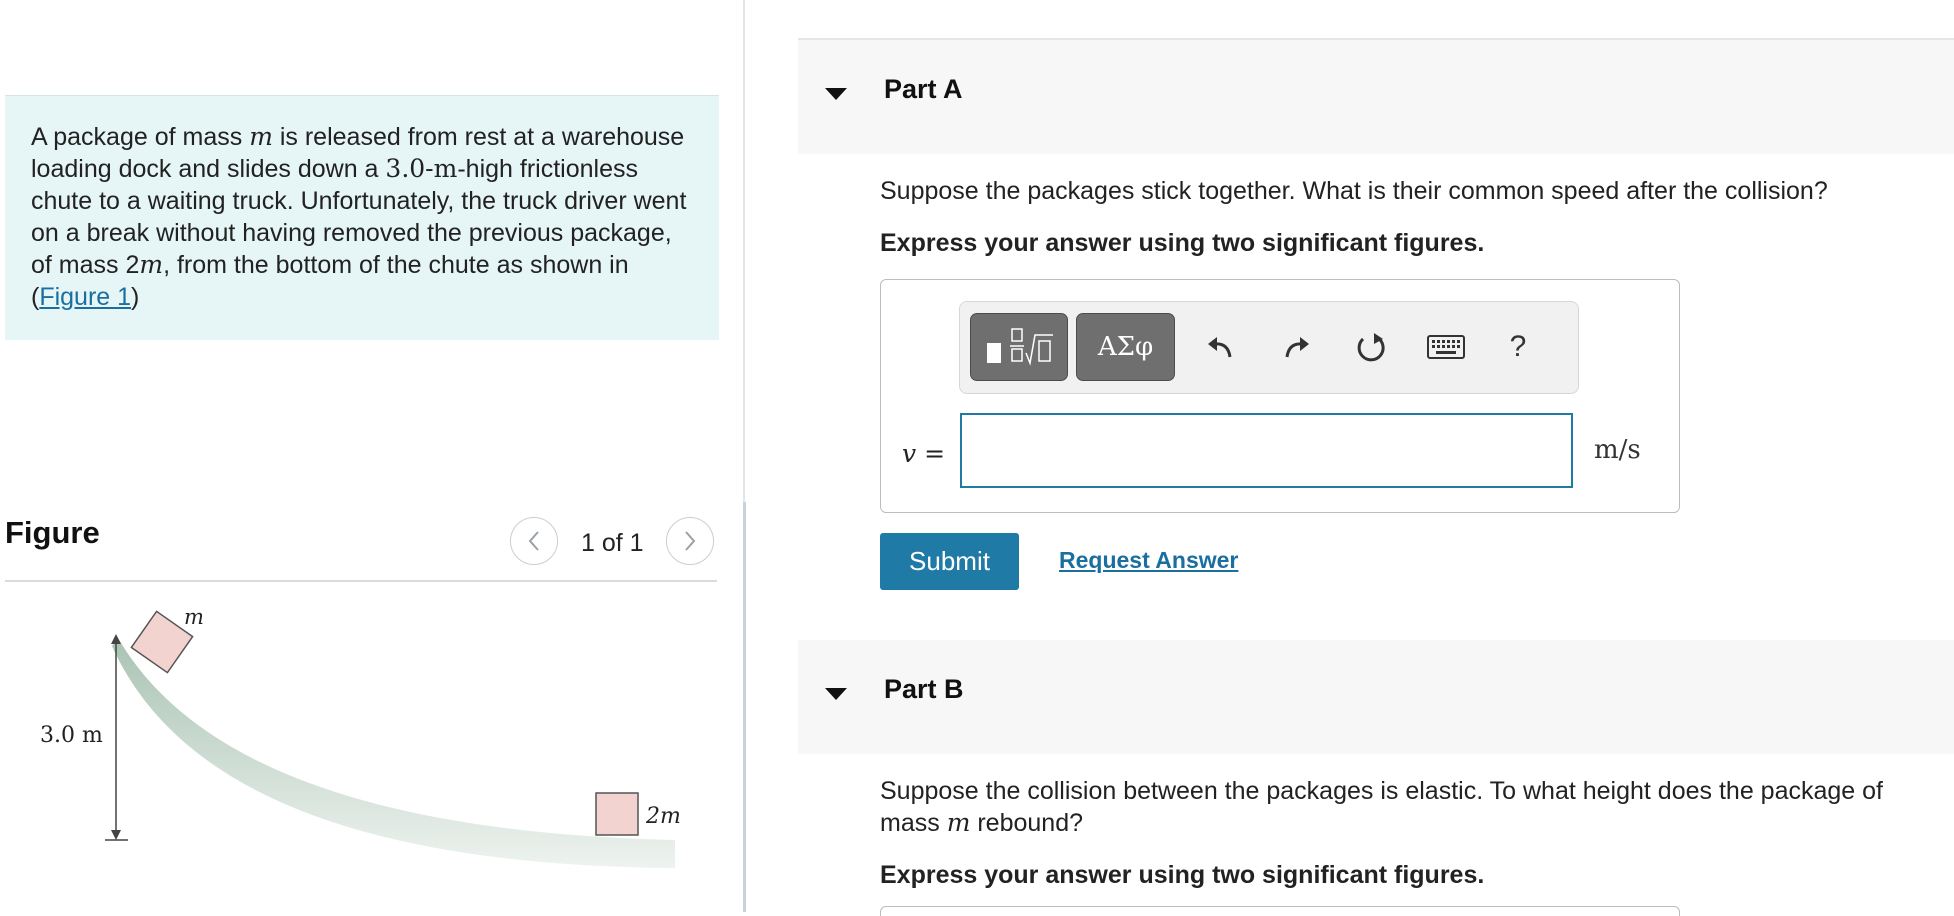  What do you see at coordinates (1518, 347) in the screenshot?
I see `help-button: ?` at bounding box center [1518, 347].